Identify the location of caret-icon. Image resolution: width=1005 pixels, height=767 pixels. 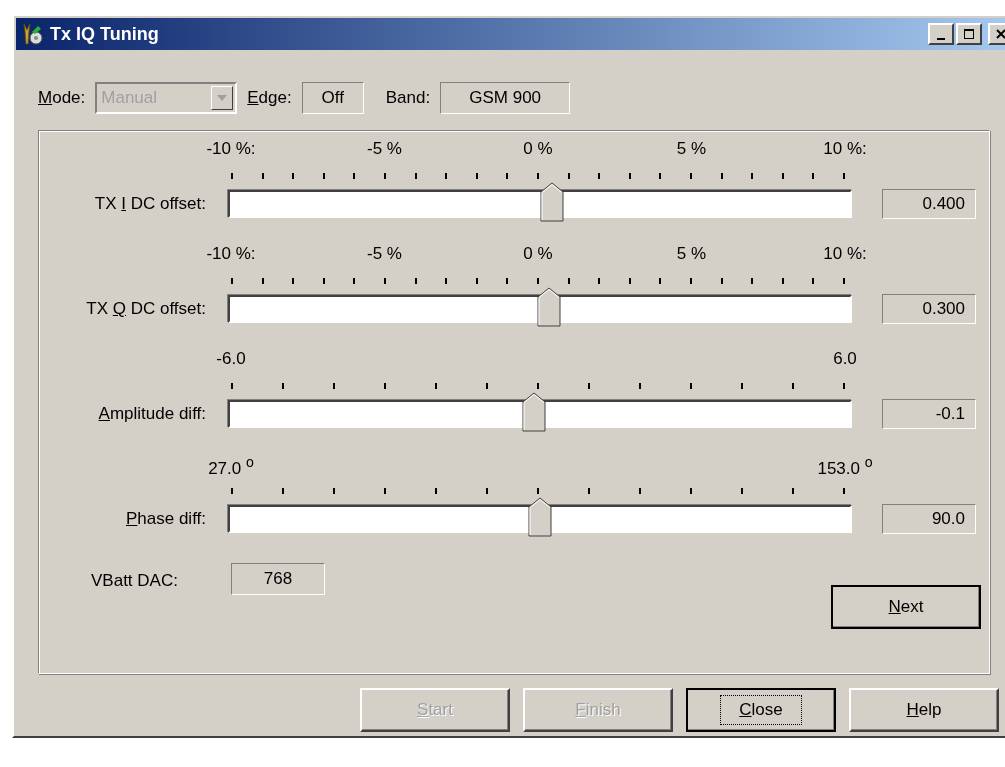
(222, 98).